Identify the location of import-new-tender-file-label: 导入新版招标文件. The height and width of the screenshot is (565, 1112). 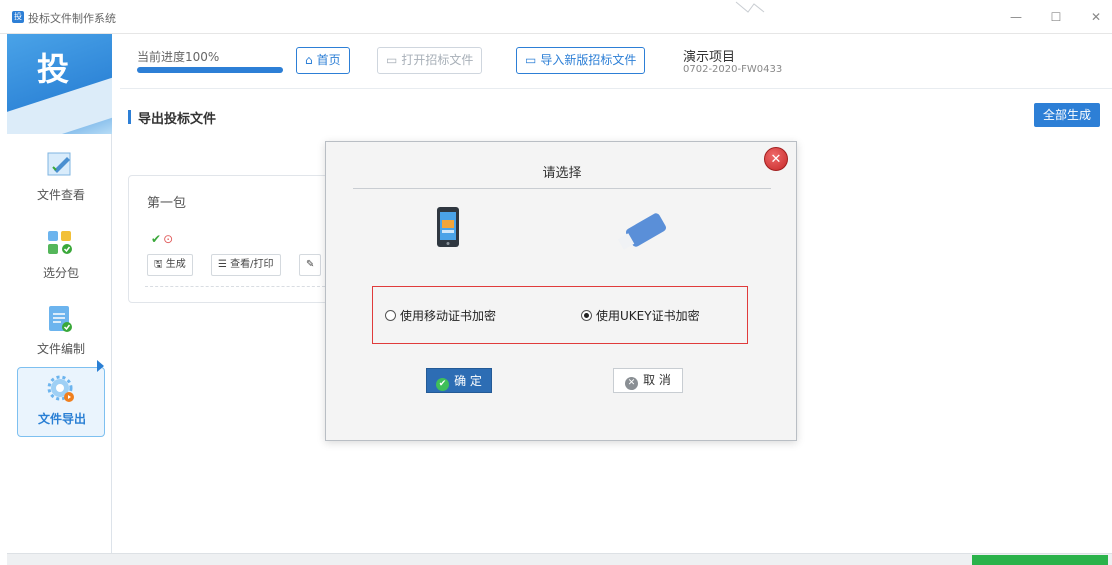
(588, 60).